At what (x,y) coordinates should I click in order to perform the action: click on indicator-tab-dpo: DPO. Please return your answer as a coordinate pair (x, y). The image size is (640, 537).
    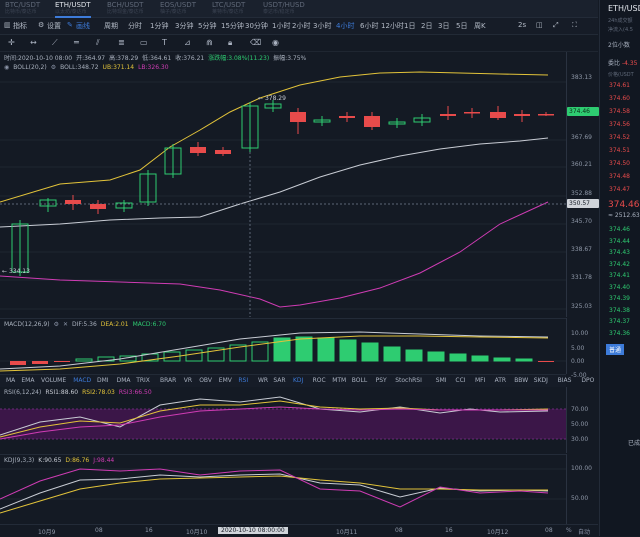
    Looking at the image, I should click on (587, 380).